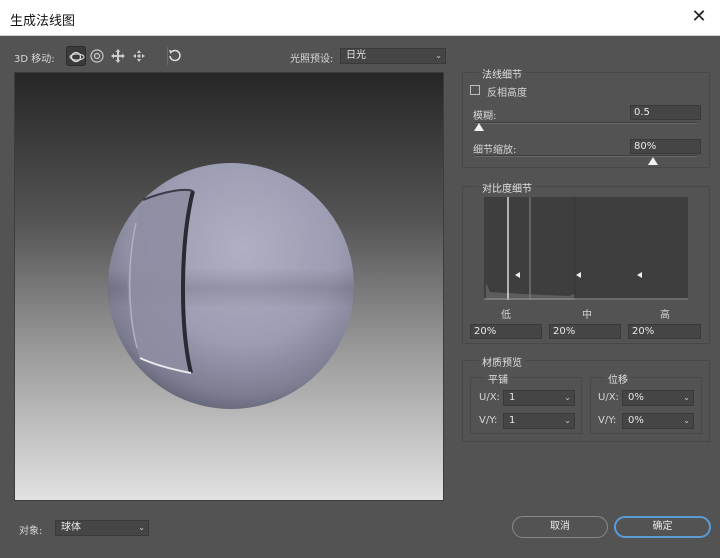 This screenshot has height=558, width=720. What do you see at coordinates (699, 17) in the screenshot?
I see `close-button: ✕` at bounding box center [699, 17].